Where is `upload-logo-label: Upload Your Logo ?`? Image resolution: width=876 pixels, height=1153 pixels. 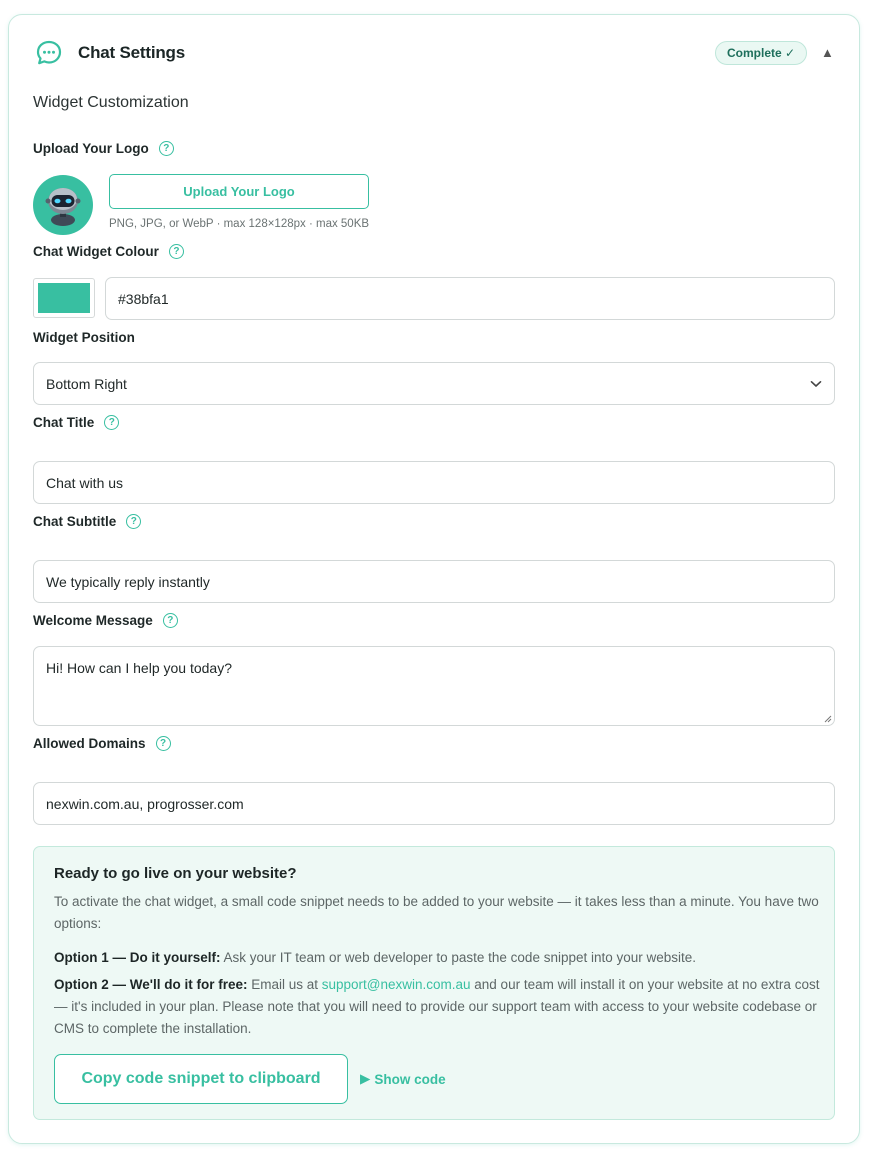 upload-logo-label: Upload Your Logo ? is located at coordinates (103, 148).